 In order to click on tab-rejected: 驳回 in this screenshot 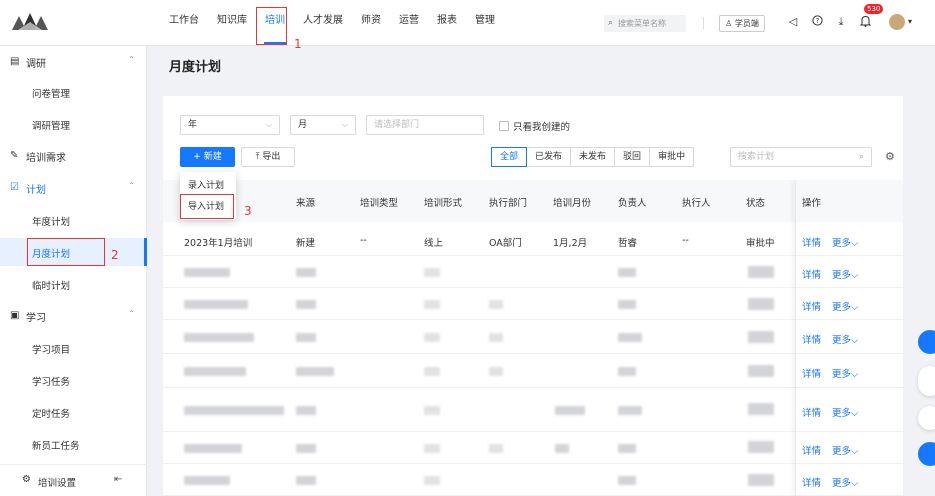, I will do `click(632, 157)`.